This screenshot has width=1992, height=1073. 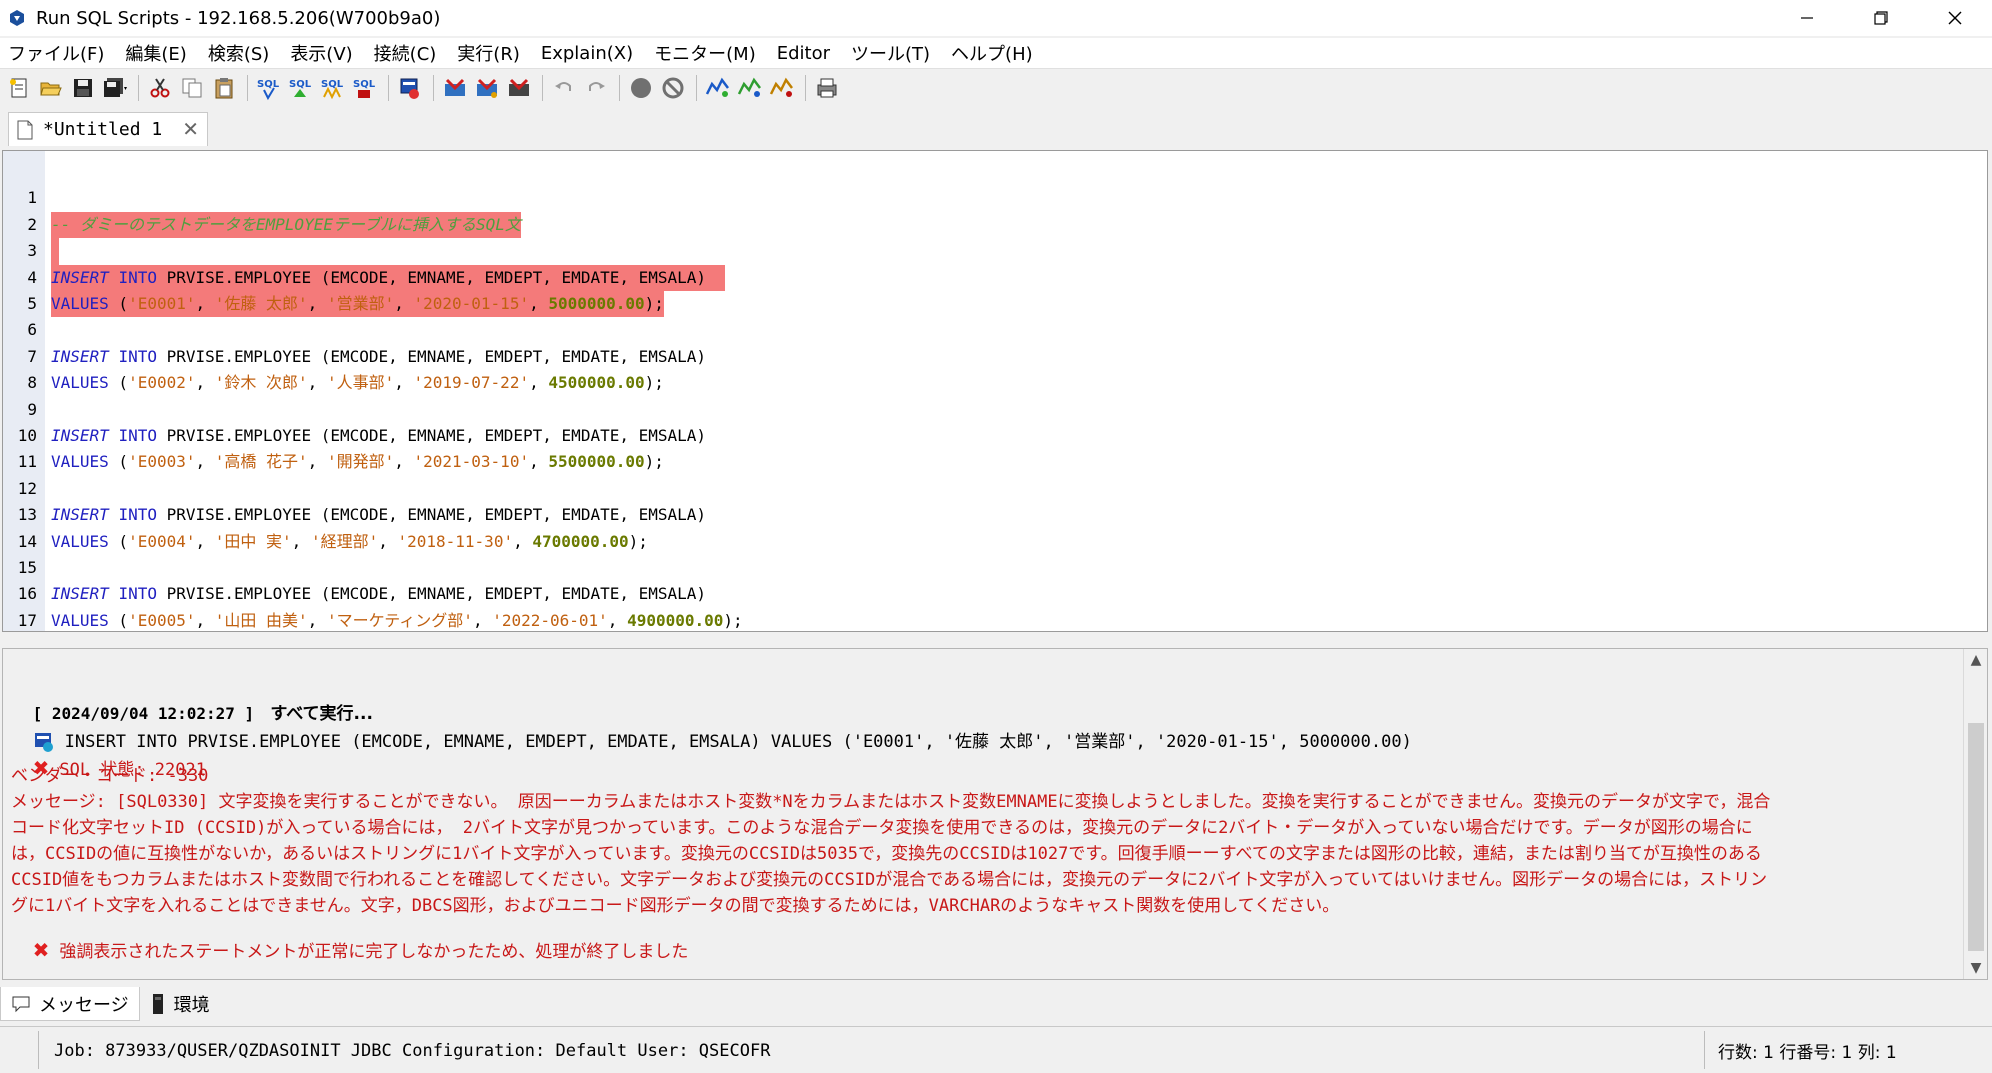 What do you see at coordinates (333, 88) in the screenshot?
I see `run-all-button: SQL` at bounding box center [333, 88].